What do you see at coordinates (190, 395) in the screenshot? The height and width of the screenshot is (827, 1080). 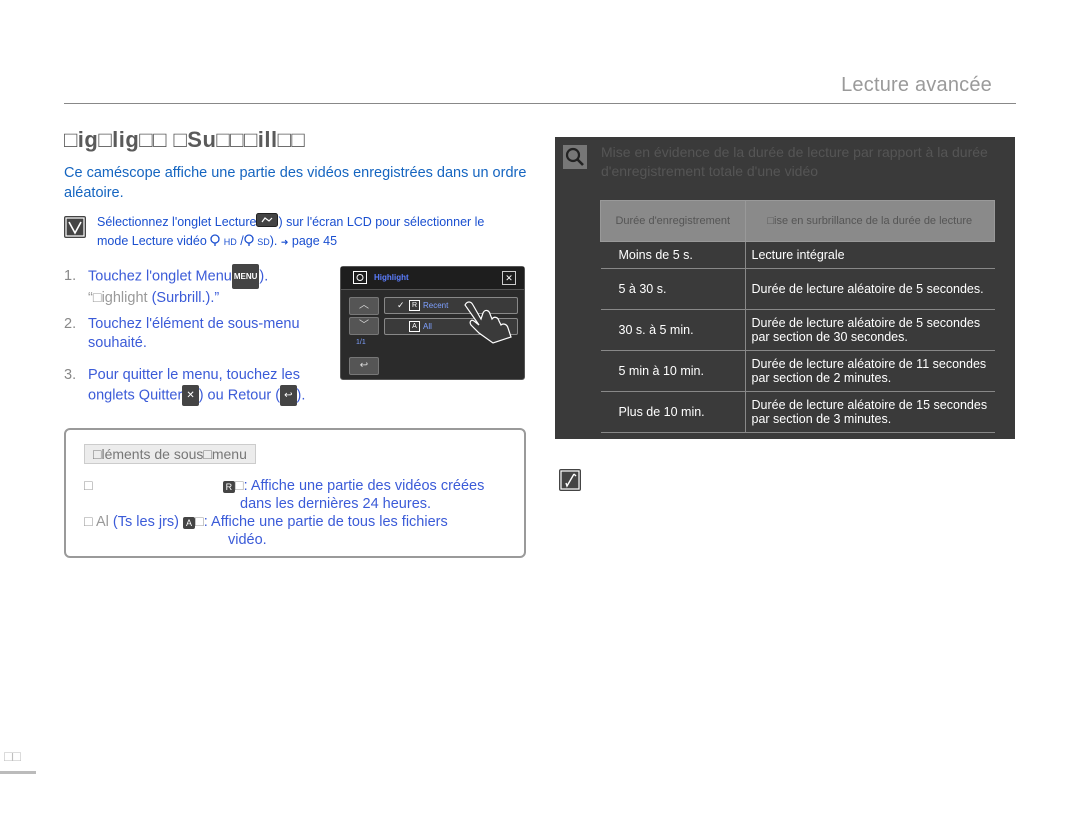 I see `exit-icon: ✕` at bounding box center [190, 395].